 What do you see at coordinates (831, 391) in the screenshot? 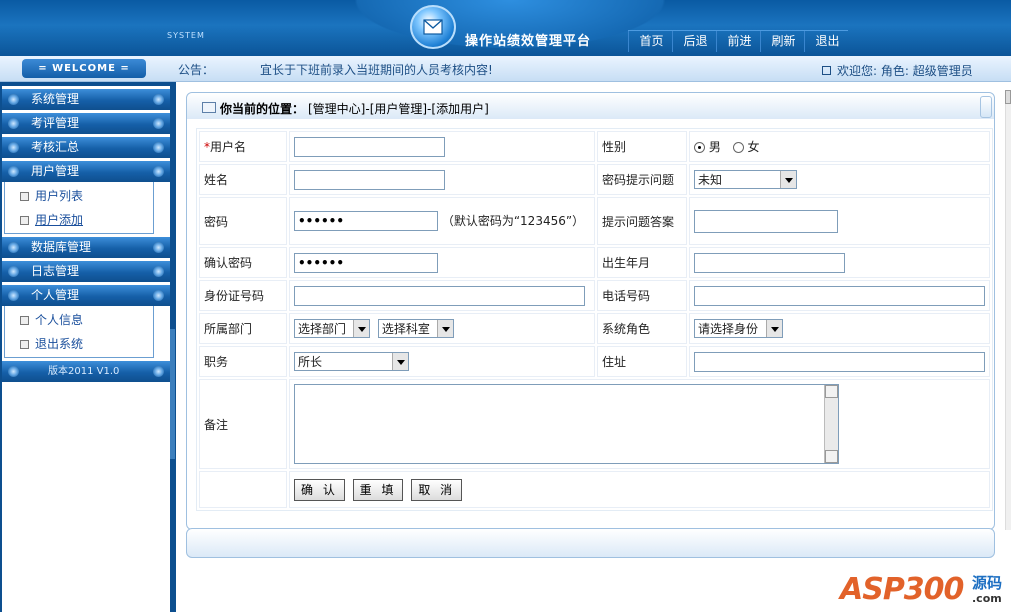
I see `scroll-up-arrow-icon` at bounding box center [831, 391].